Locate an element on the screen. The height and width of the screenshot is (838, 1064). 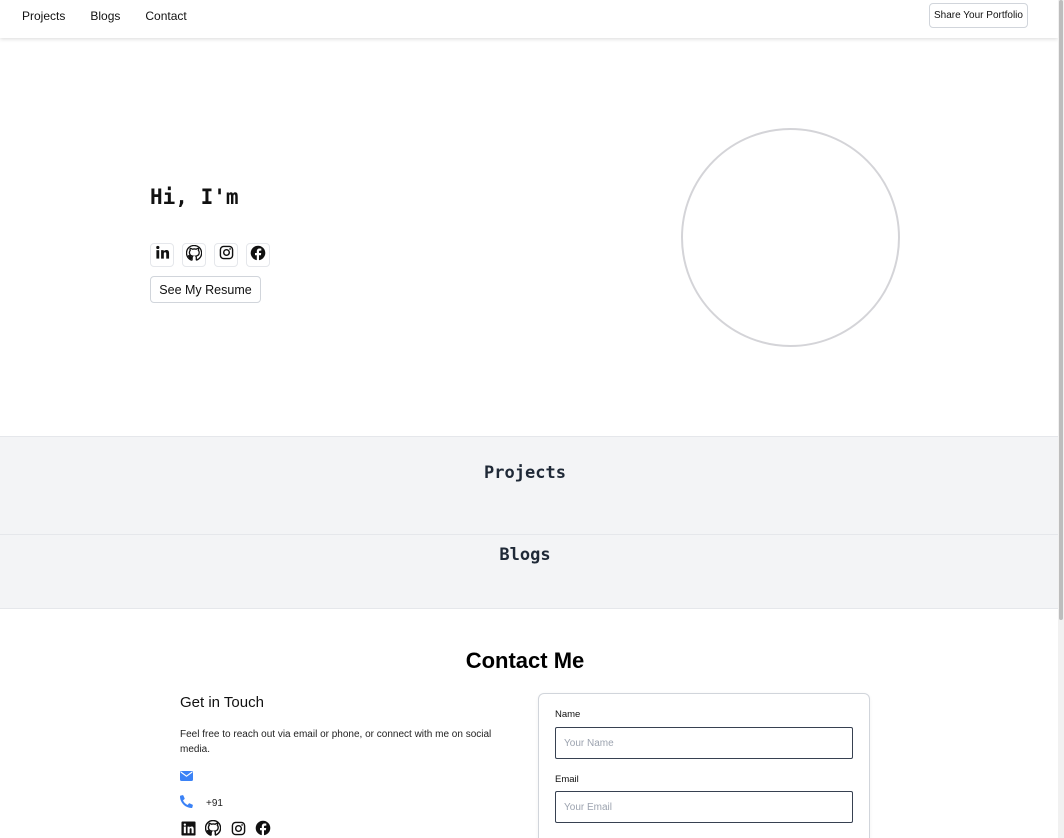
nav-link-blogs: Blogs is located at coordinates (105, 16).